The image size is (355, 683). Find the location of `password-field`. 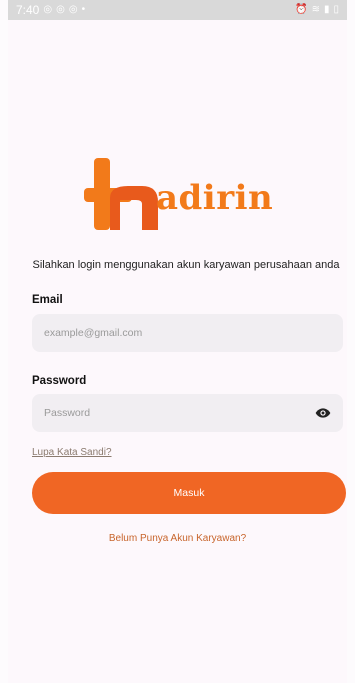

password-field is located at coordinates (179, 413).